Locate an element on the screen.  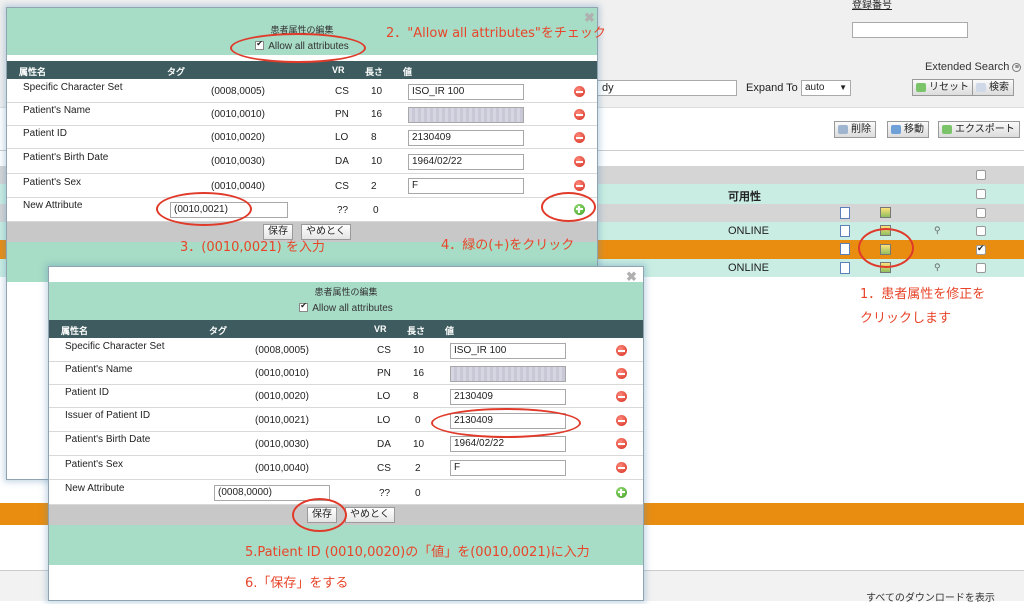
extended-search-link: Extended Search ≡ is located at coordinates (973, 67).